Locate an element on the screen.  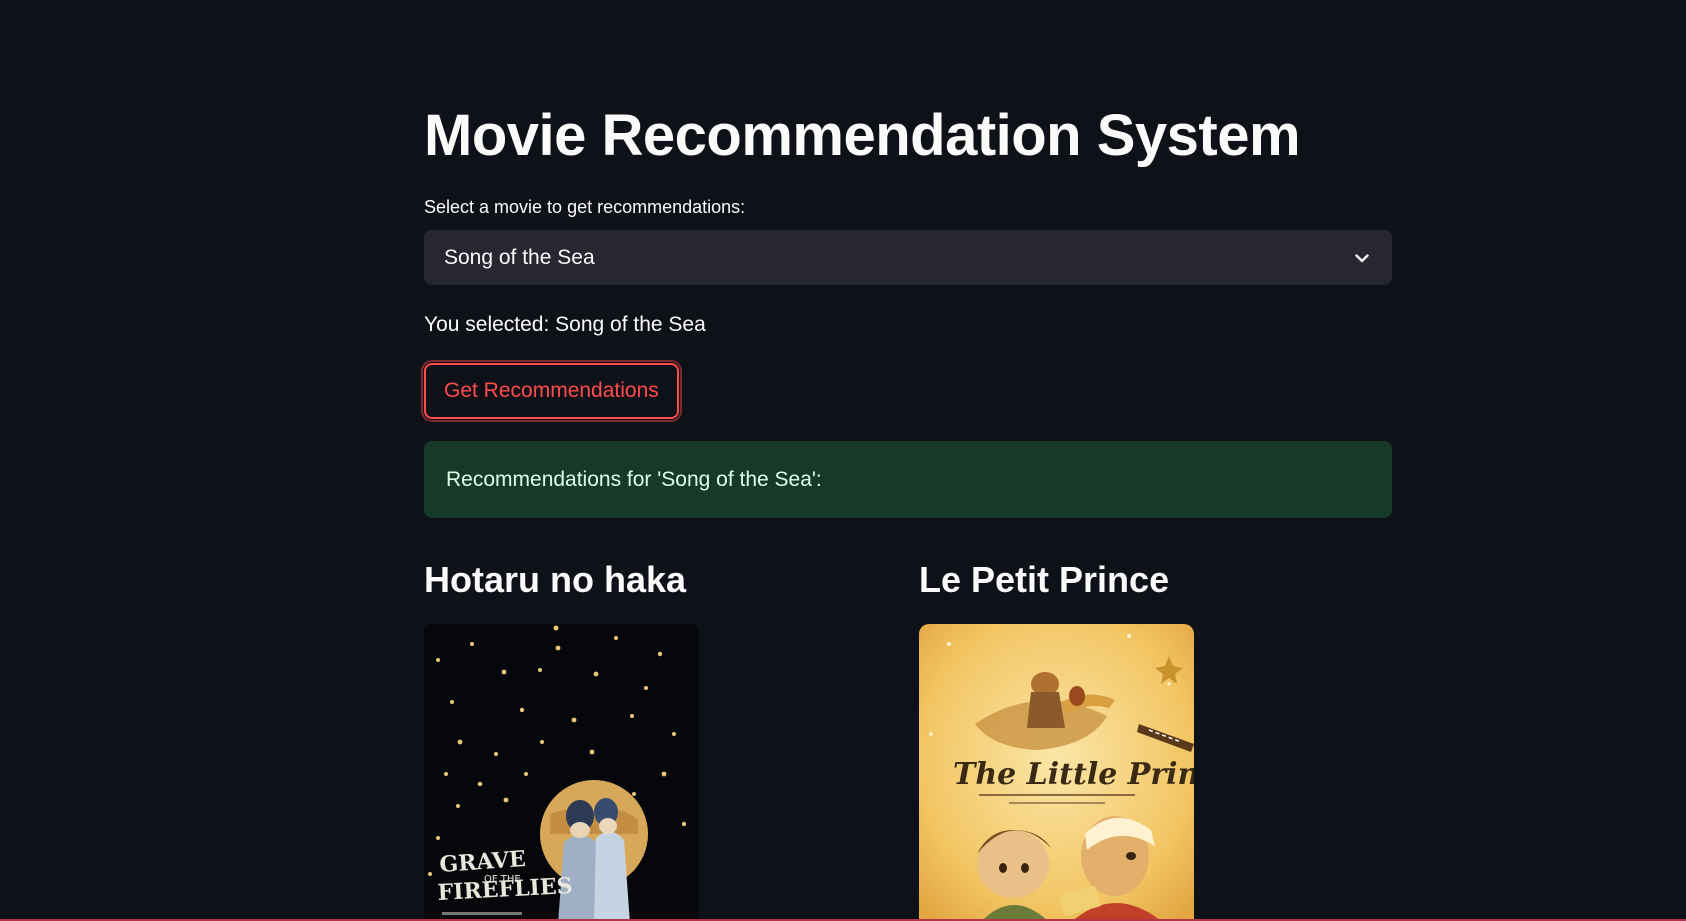
recommendation-title: Hotaru no haka is located at coordinates (555, 579).